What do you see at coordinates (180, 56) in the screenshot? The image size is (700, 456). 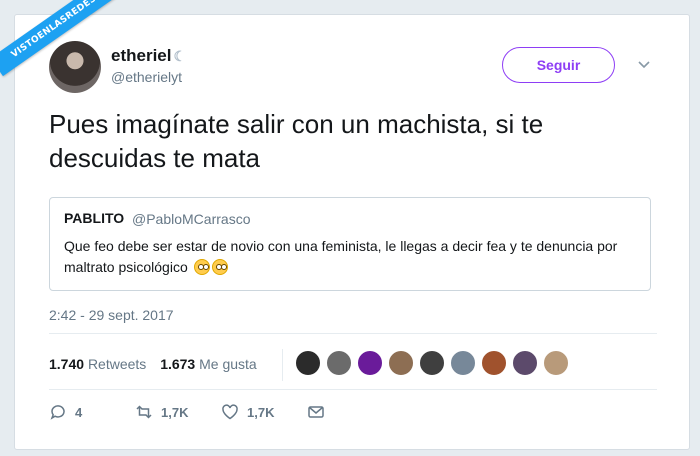 I see `moon-icon: ☾` at bounding box center [180, 56].